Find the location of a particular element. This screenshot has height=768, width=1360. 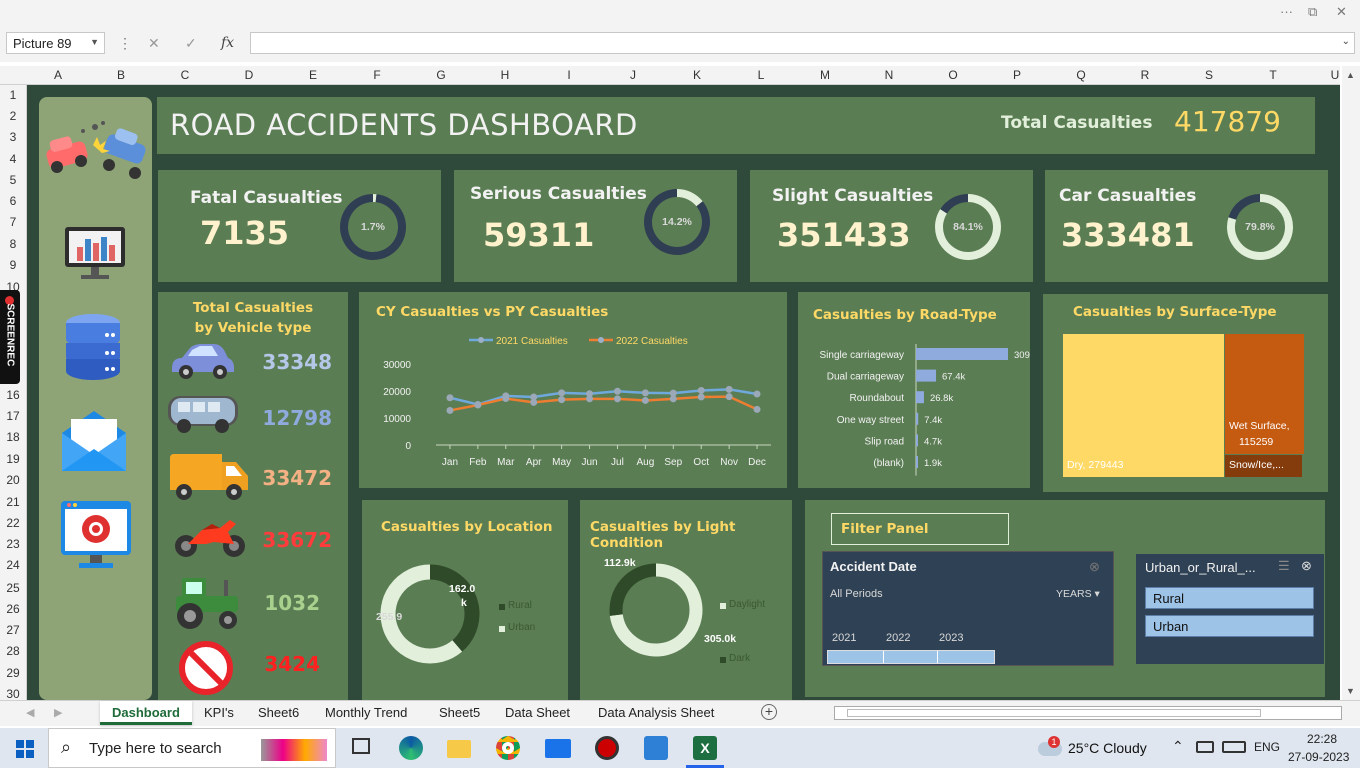

cancel-icon: ✕ is located at coordinates (154, 43).